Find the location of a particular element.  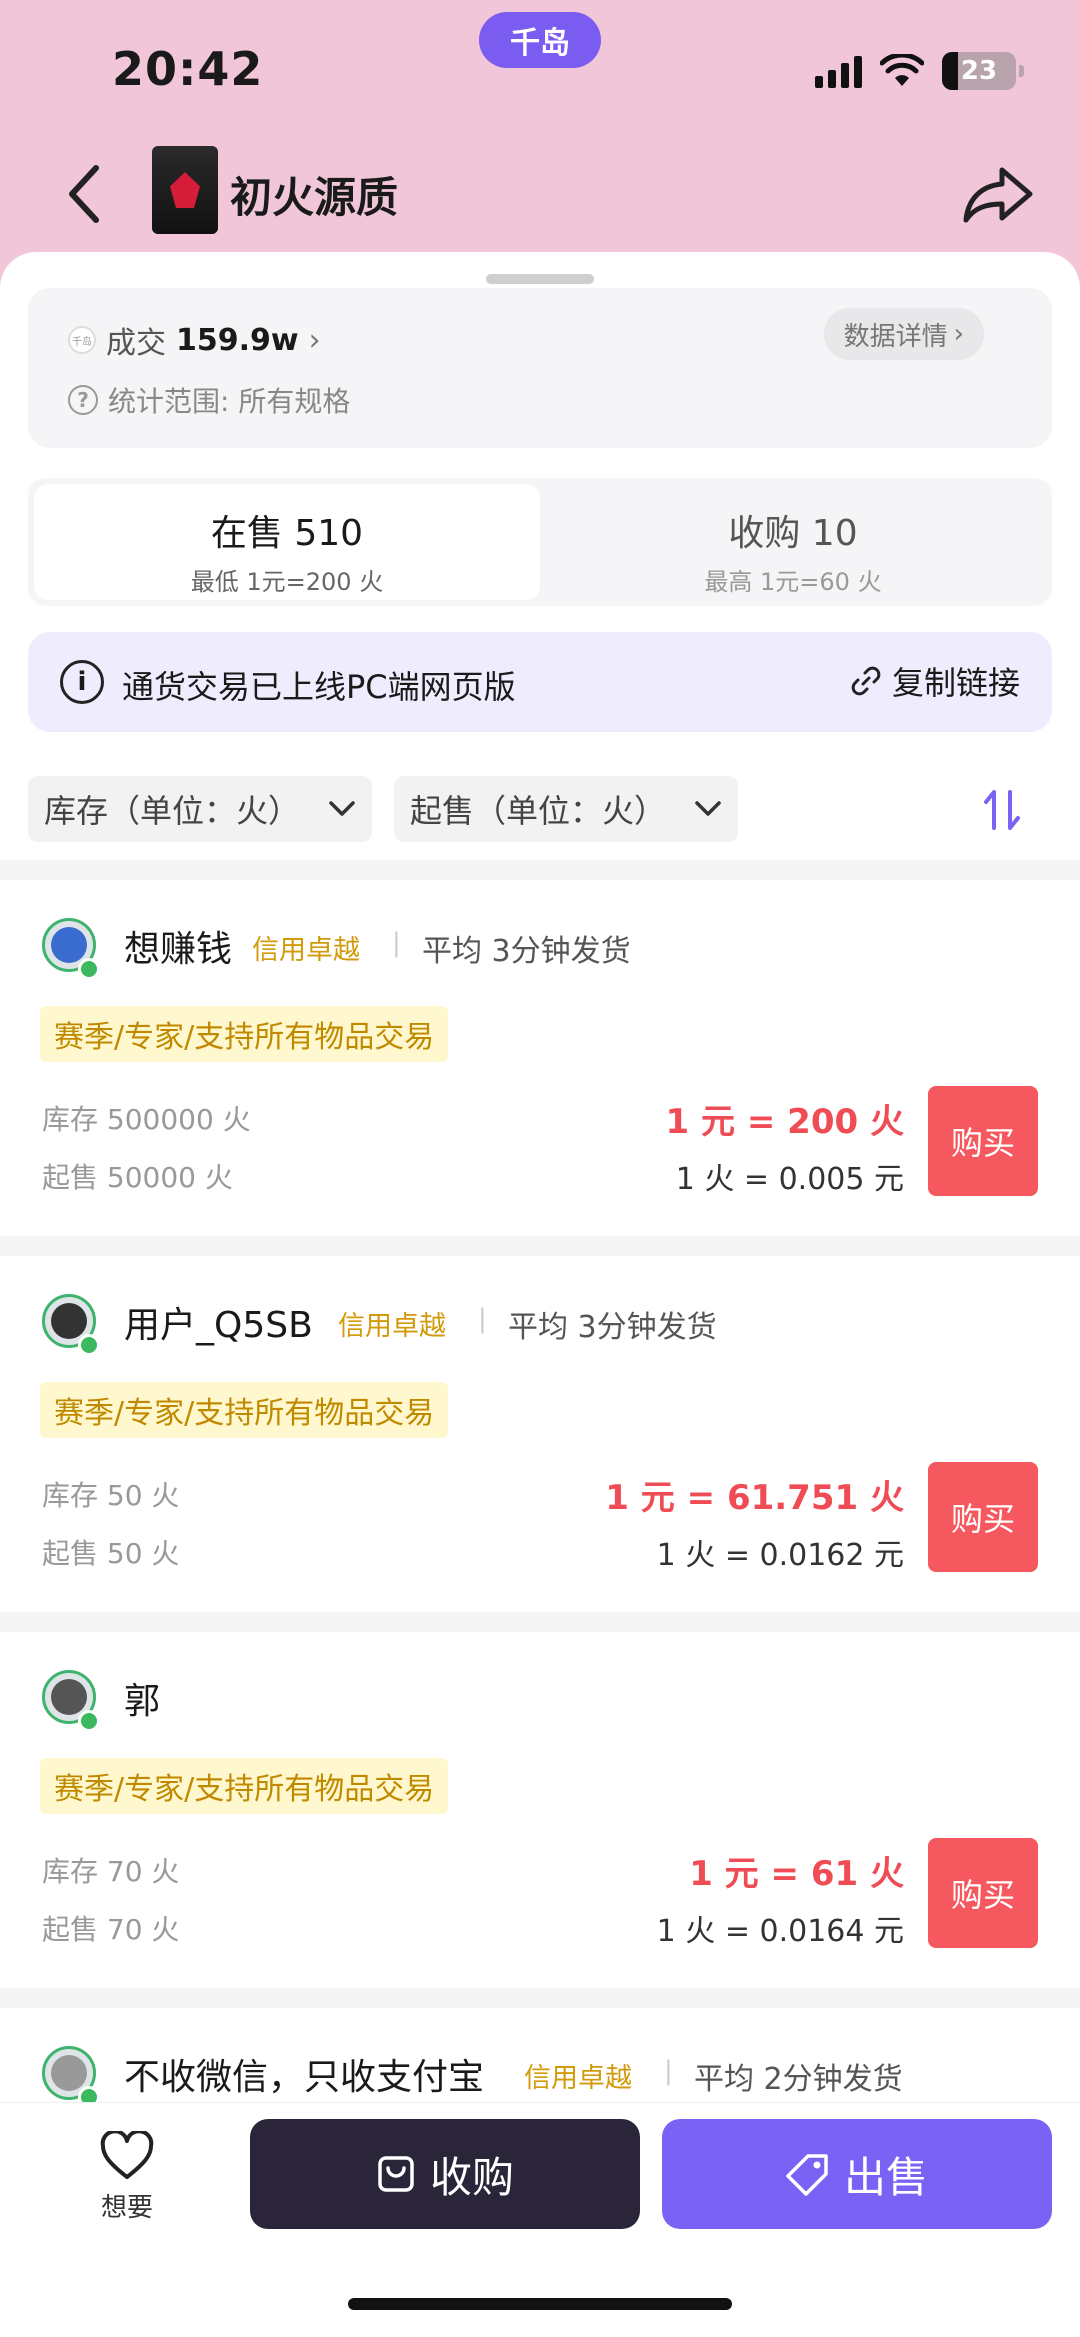

home-indicator is located at coordinates (540, 2304).